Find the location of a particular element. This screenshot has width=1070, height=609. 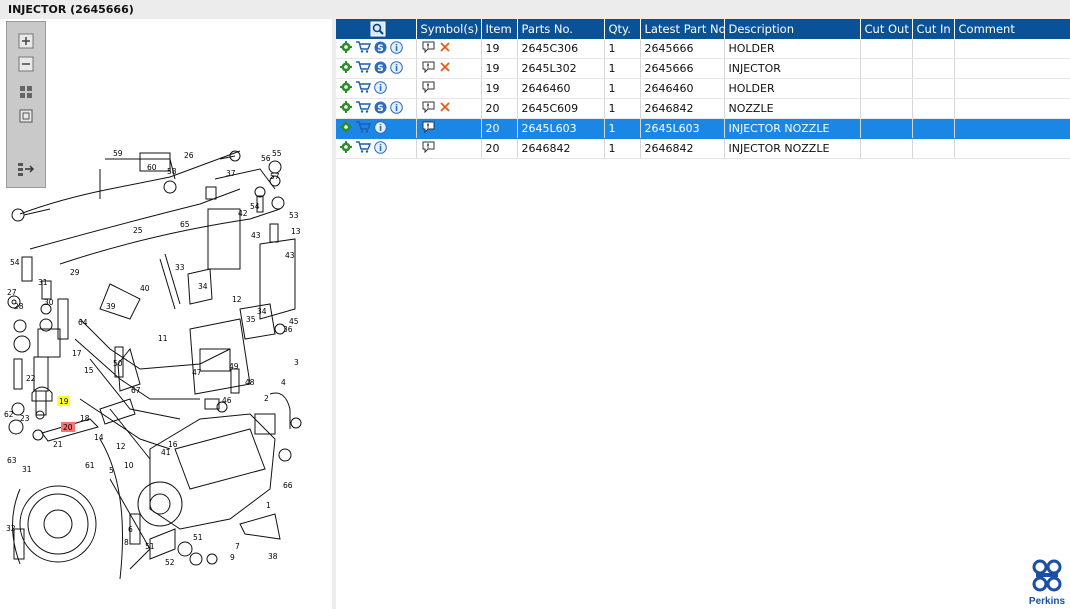

callout-label: 59 is located at coordinates (118, 153).